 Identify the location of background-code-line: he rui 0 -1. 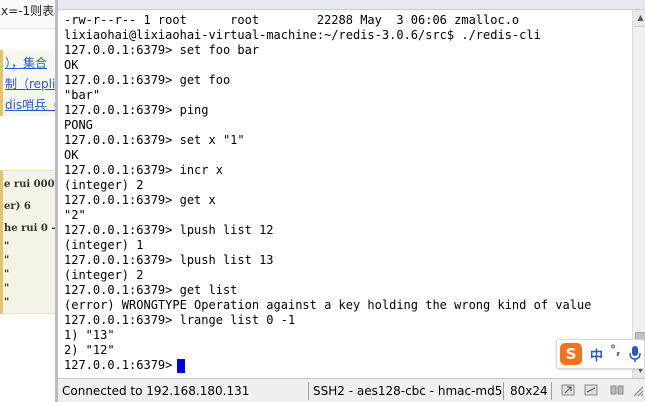
(32, 228).